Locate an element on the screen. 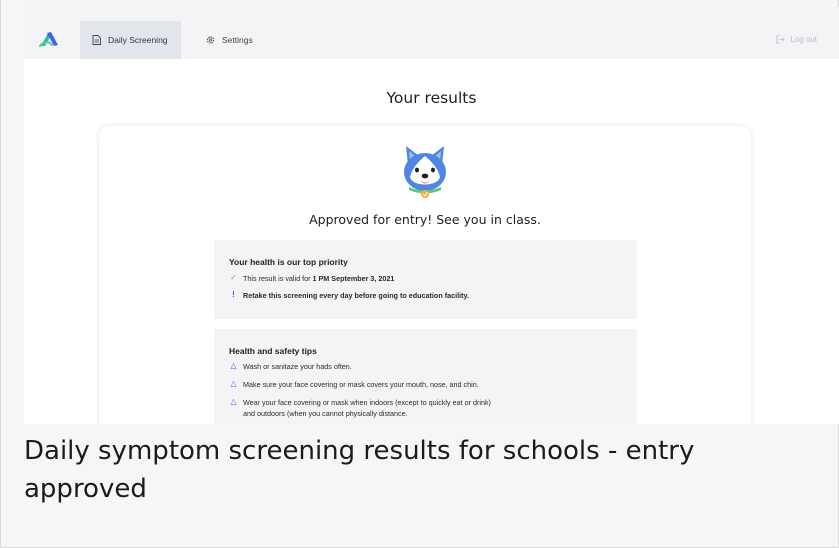  gear-icon is located at coordinates (210, 40).